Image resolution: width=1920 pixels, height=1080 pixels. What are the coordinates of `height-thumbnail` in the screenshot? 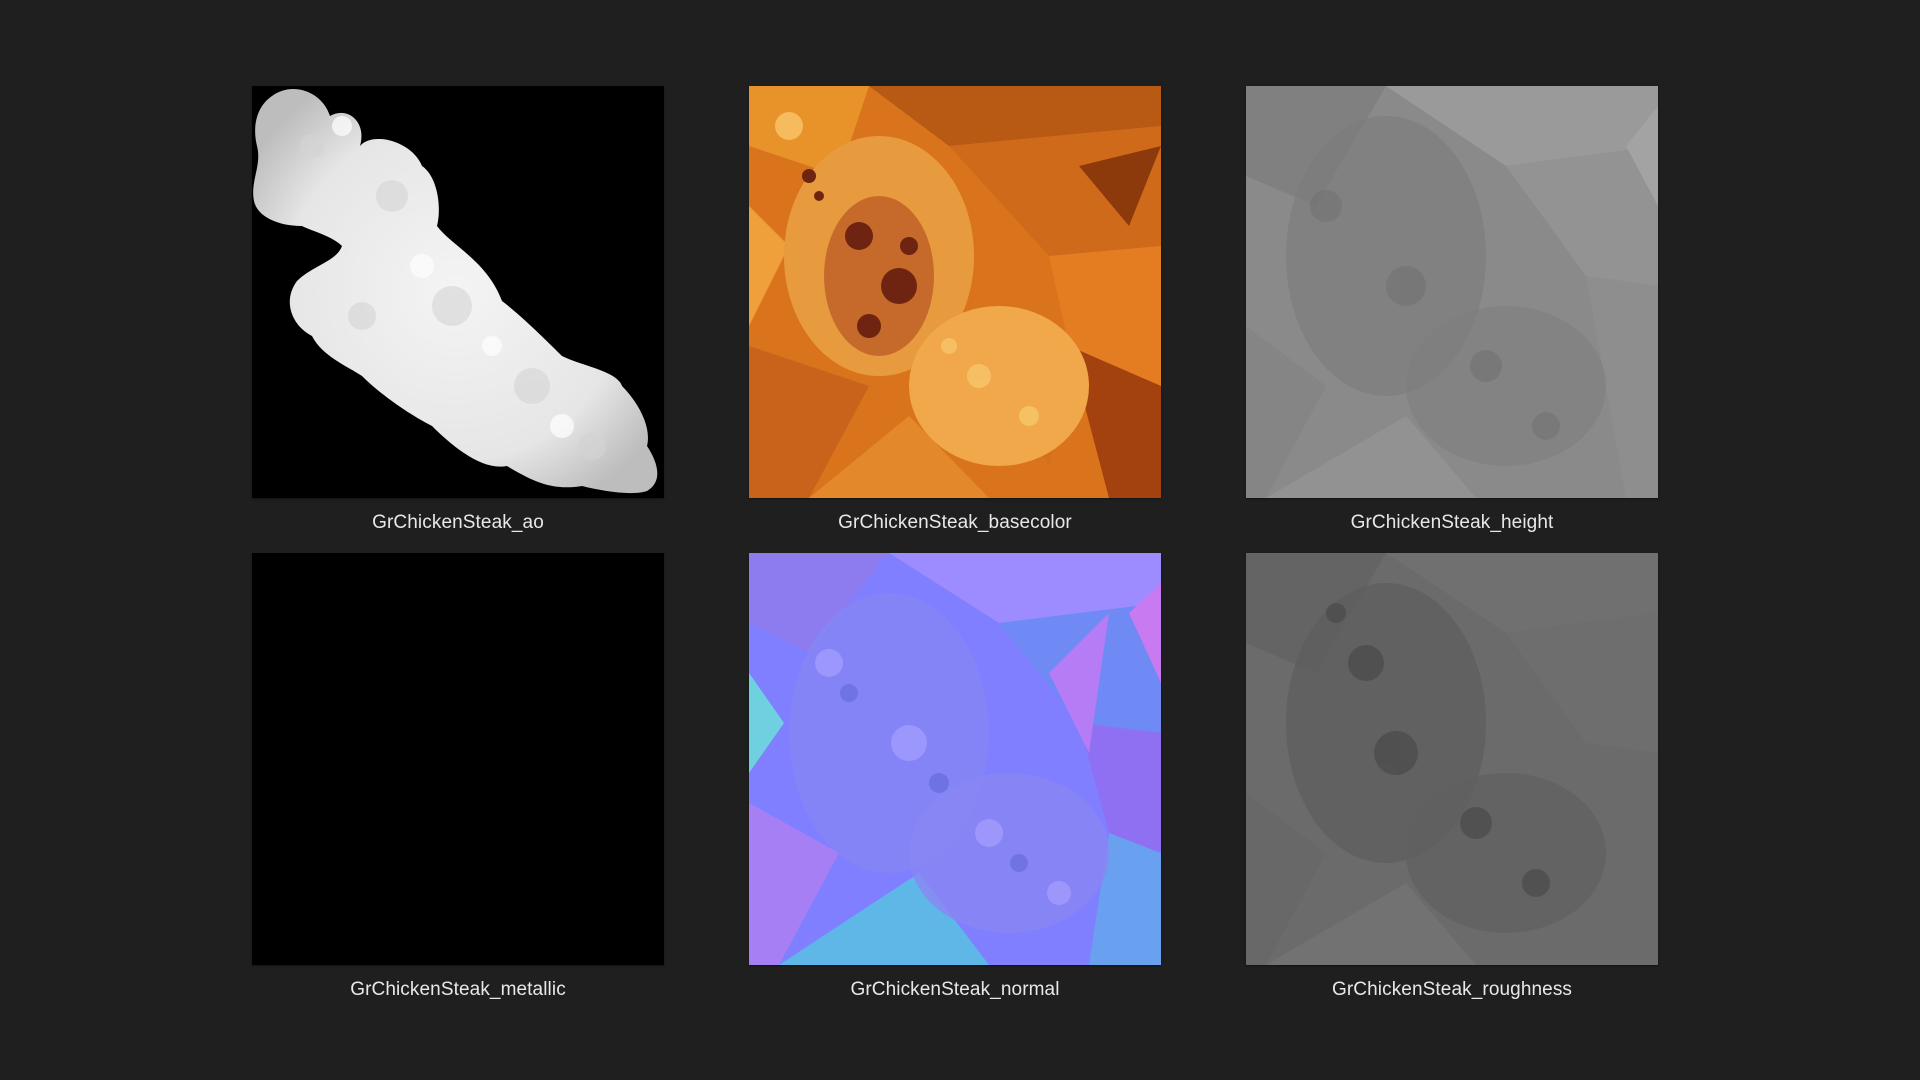 It's located at (1452, 292).